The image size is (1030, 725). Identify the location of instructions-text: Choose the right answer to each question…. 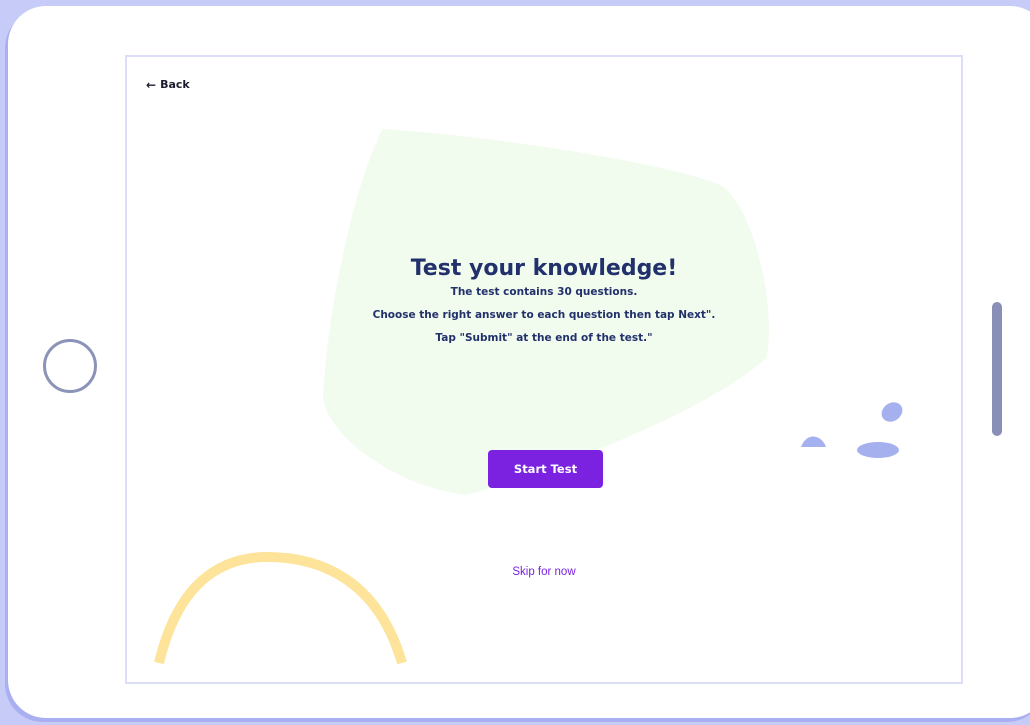
(544, 315).